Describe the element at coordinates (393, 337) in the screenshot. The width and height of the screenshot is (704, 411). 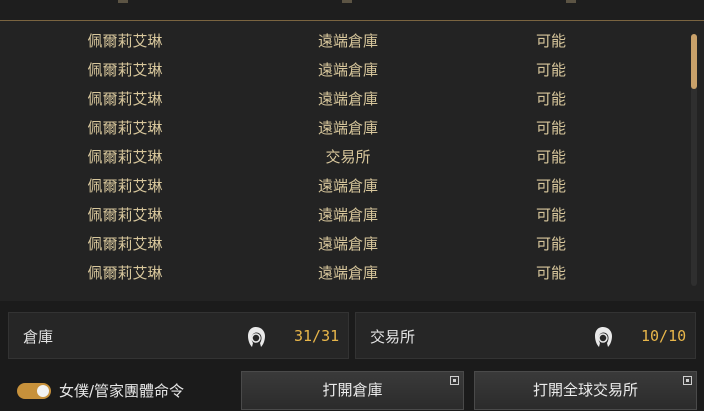
I see `exchange-label: 交易所` at that location.